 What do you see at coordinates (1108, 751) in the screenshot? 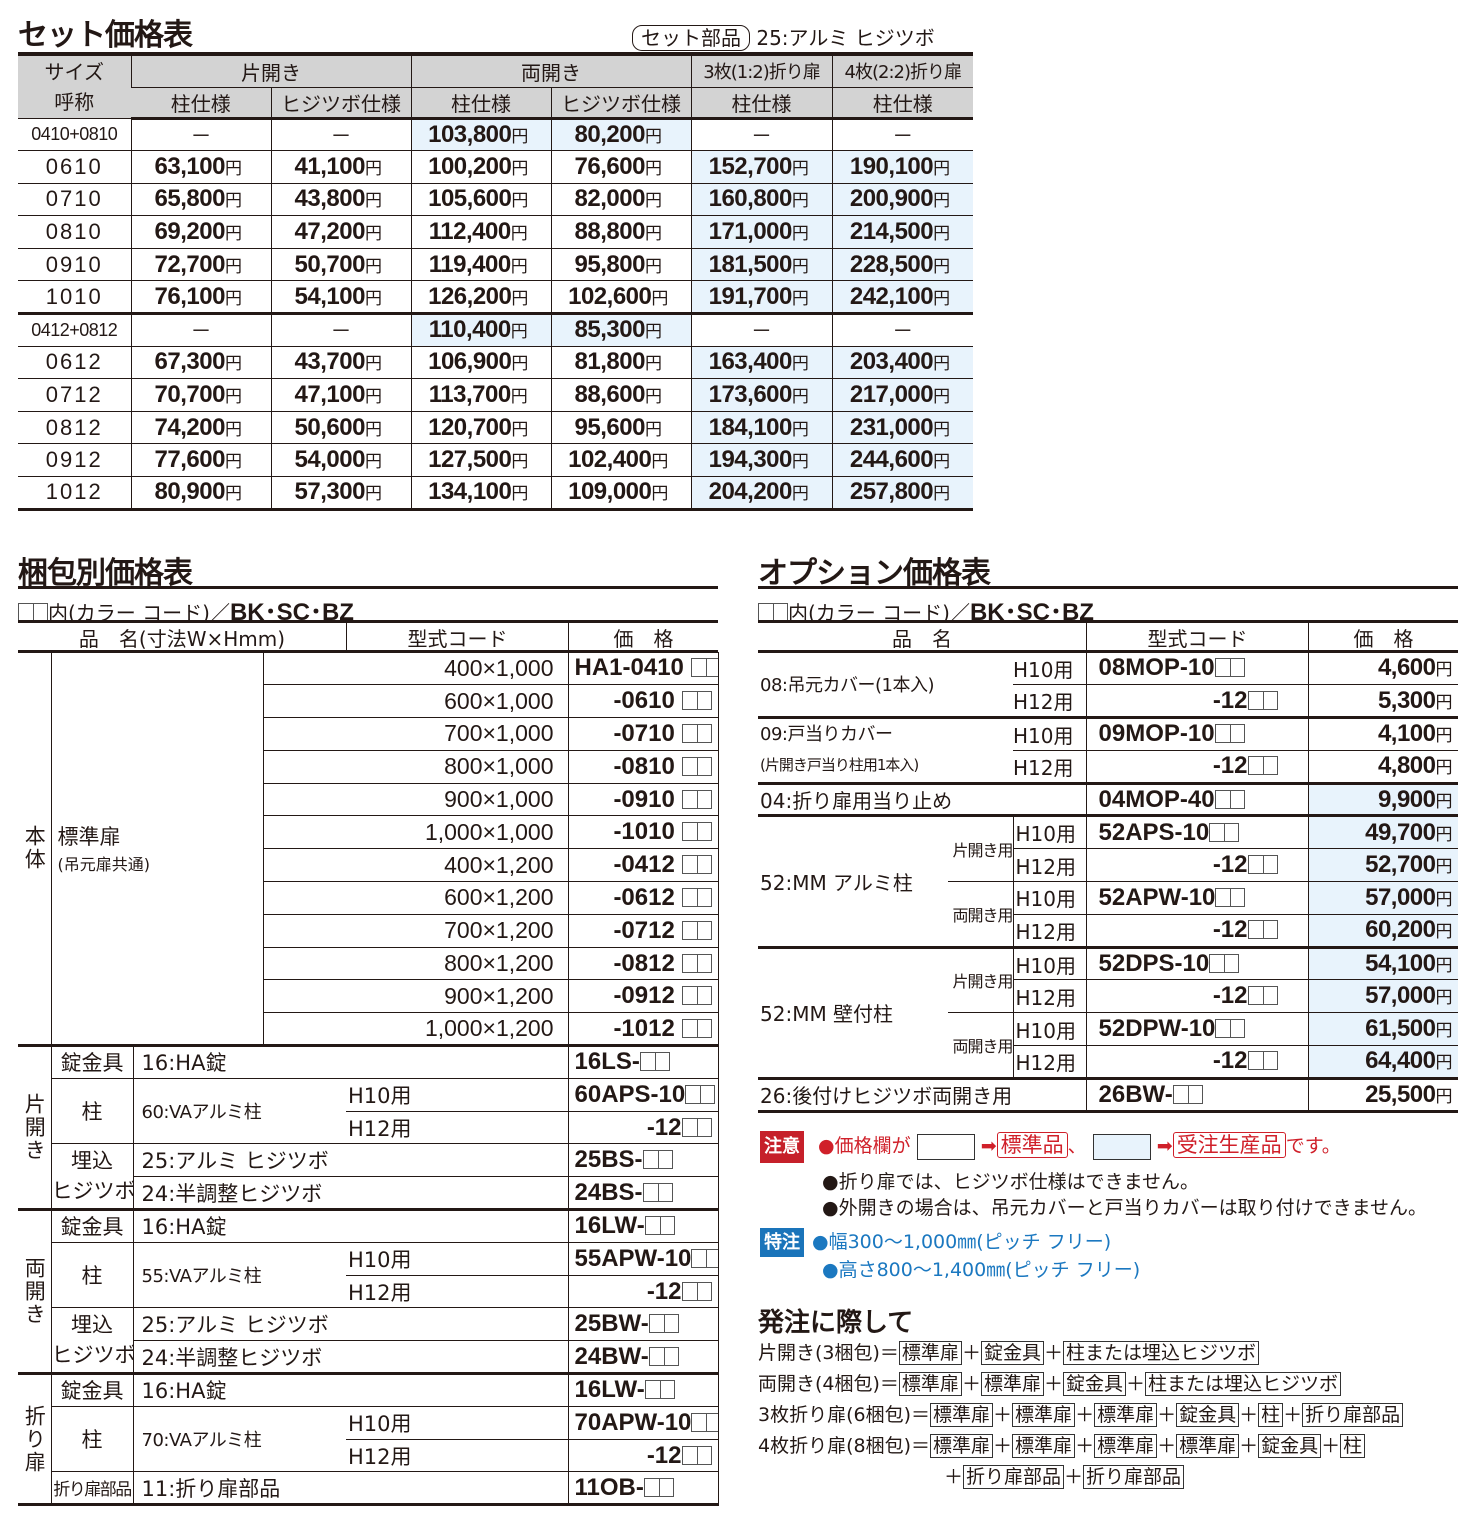
I see `table-row: 09:戸当りカバー (片開き戸当り柱用1本入) H10用 09MOP-10 4,100円` at bounding box center [1108, 751].